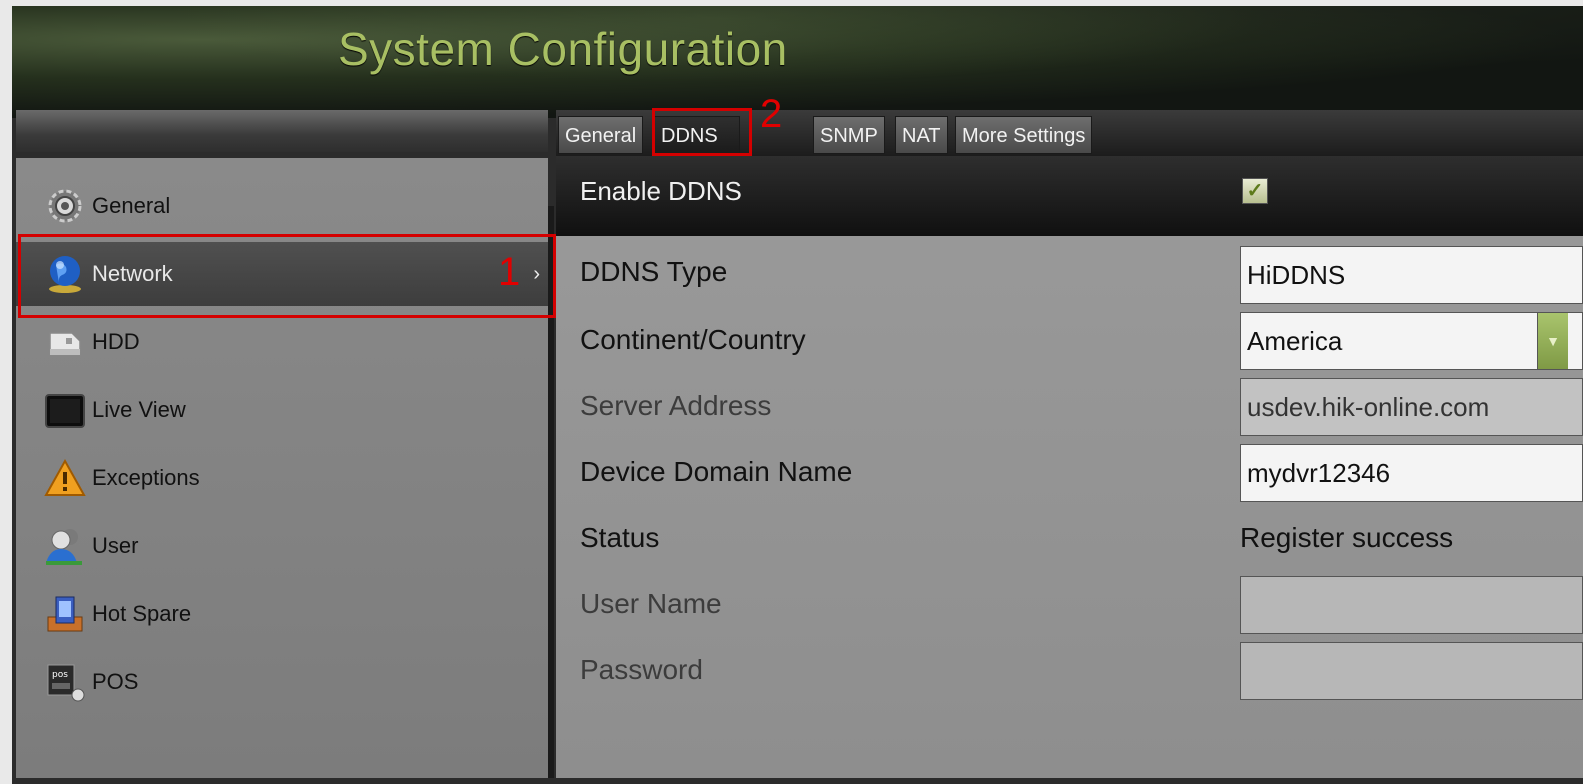  Describe the element at coordinates (921, 135) in the screenshot. I see `tab-nat: NAT` at that location.